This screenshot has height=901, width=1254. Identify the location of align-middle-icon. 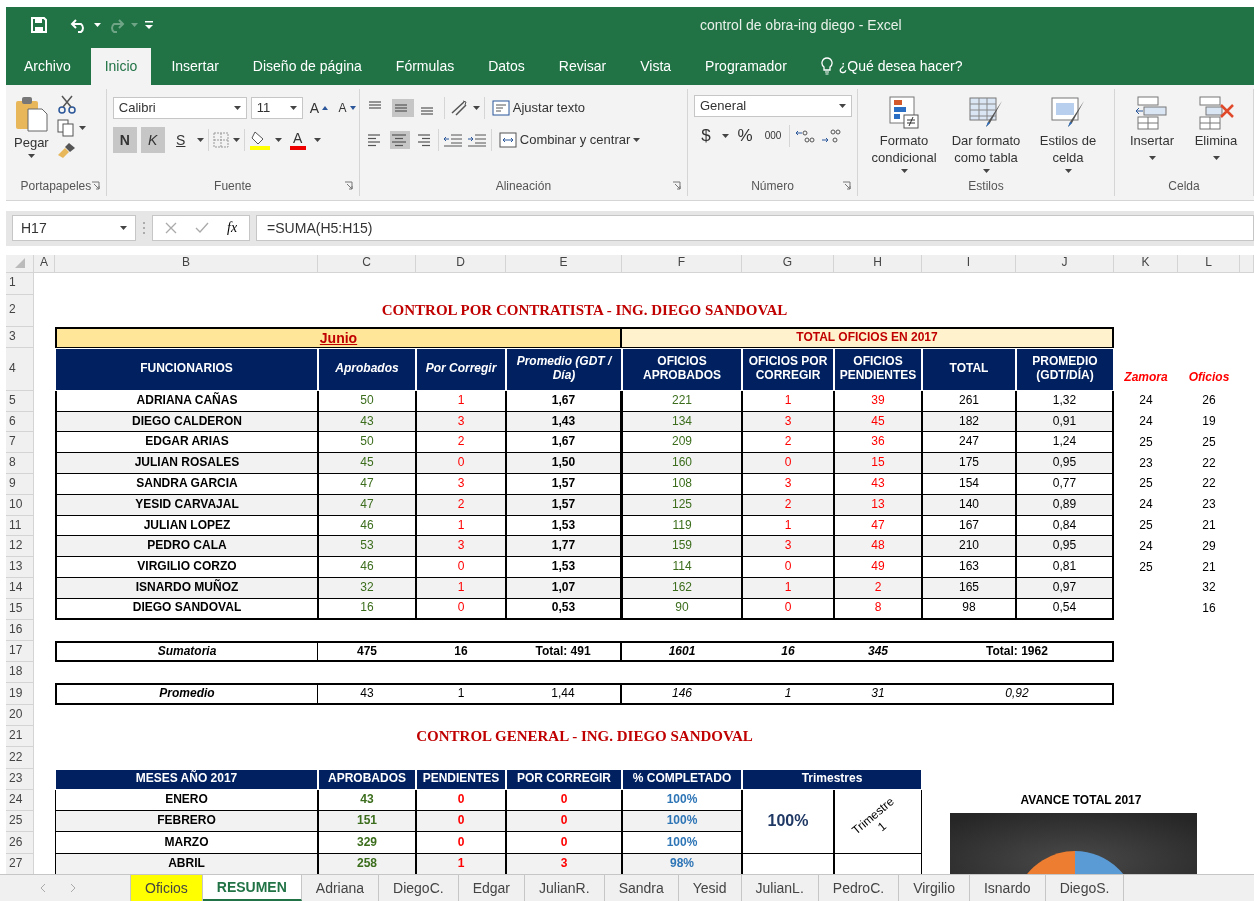
(402, 107).